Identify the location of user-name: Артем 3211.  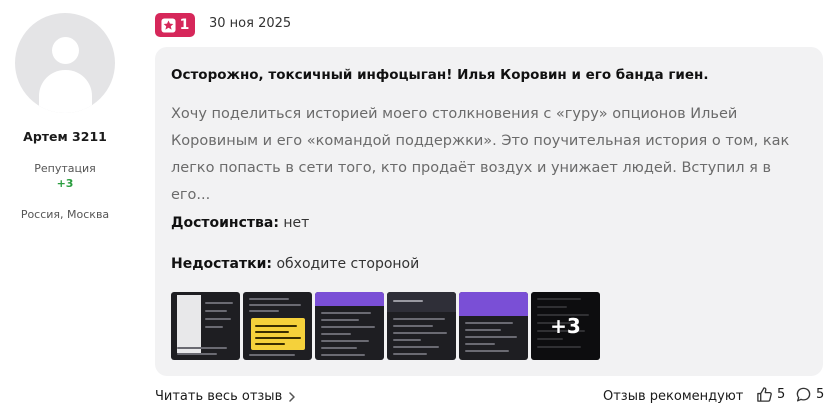
(65, 136).